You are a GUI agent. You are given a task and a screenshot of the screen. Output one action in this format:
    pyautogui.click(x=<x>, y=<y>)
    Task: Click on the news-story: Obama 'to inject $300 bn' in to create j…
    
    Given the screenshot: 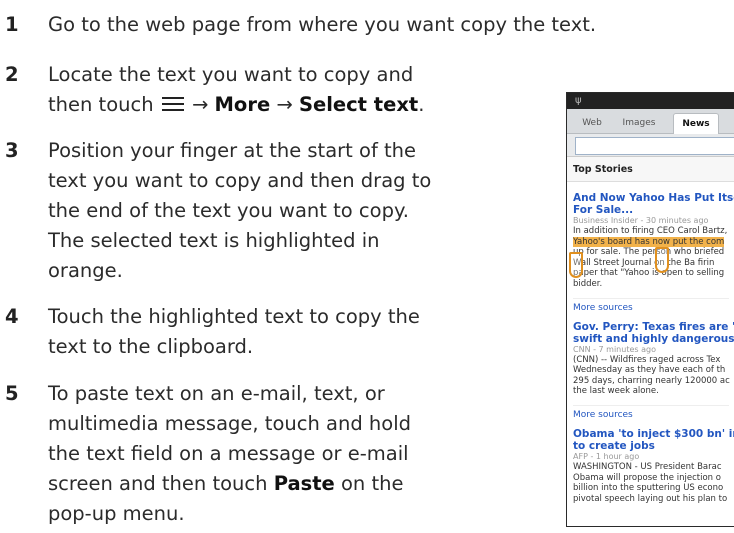 What is the action you would take?
    pyautogui.click(x=650, y=466)
    